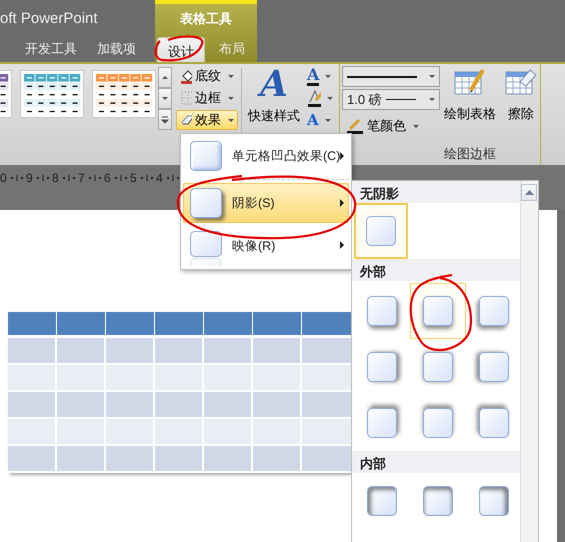 The image size is (565, 542). What do you see at coordinates (470, 154) in the screenshot?
I see `group-label: 绘图边框` at bounding box center [470, 154].